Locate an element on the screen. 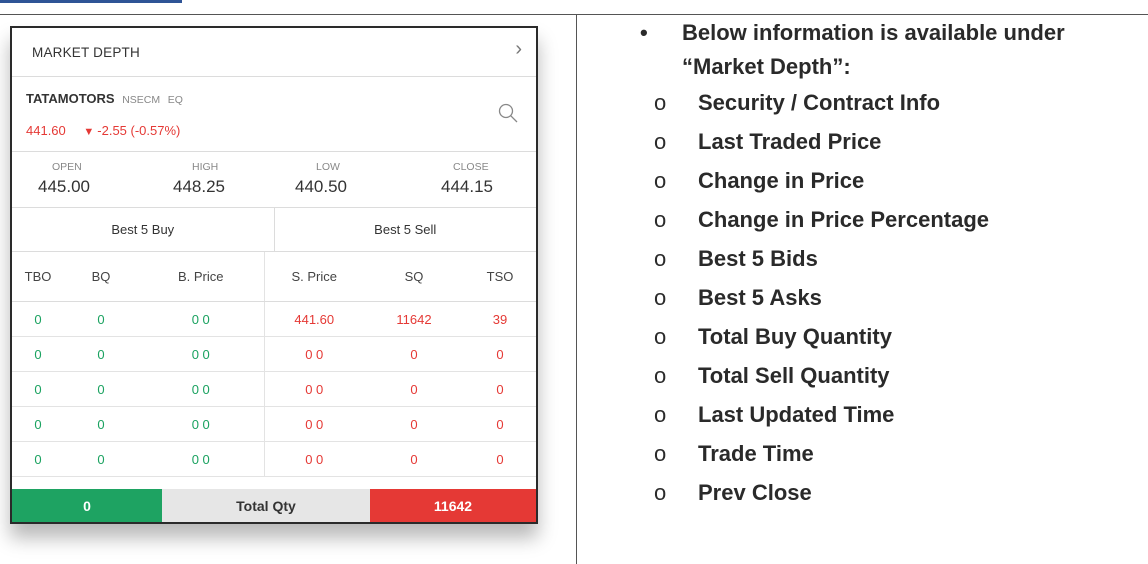  list-item-text: Best 5 Bids is located at coordinates (758, 258).